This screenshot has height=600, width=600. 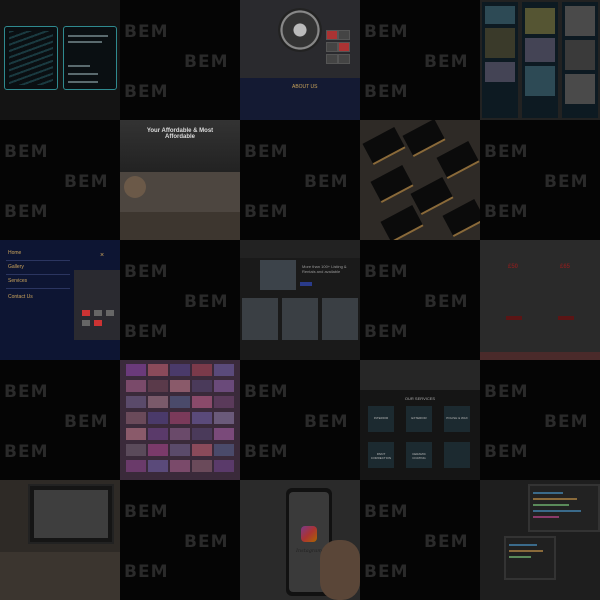 What do you see at coordinates (102, 255) in the screenshot?
I see `close-icon: ×` at bounding box center [102, 255].